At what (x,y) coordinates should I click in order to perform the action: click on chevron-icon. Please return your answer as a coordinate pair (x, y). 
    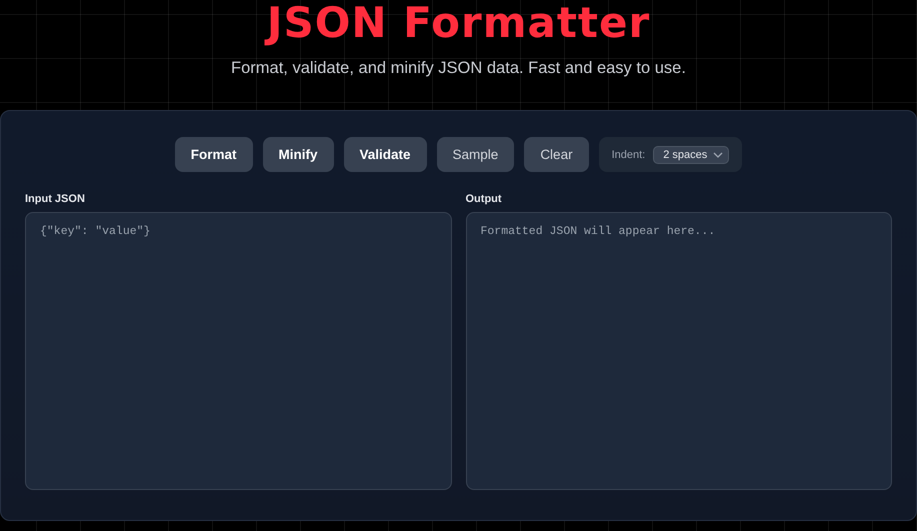
    Looking at the image, I should click on (718, 155).